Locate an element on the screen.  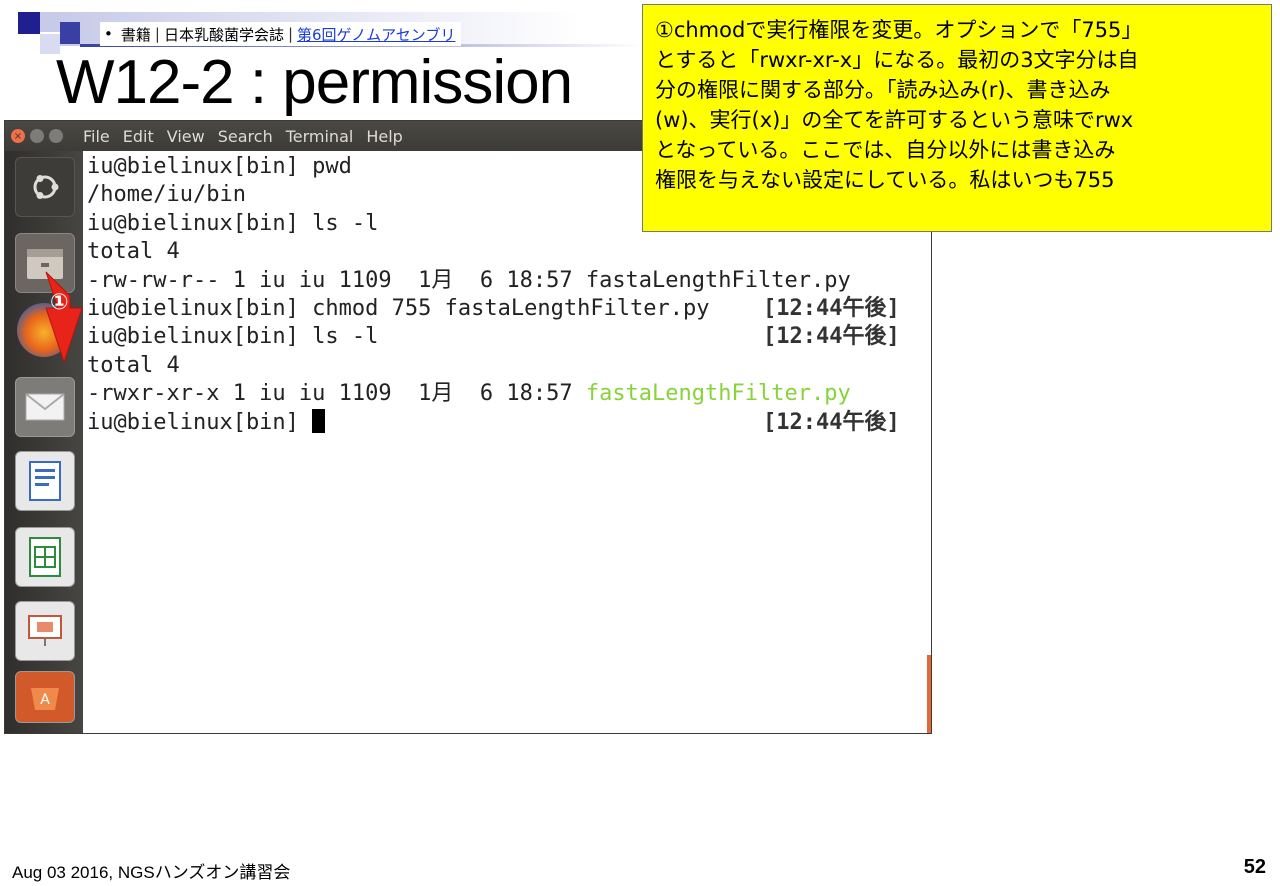
close-icon: × is located at coordinates (18, 136).